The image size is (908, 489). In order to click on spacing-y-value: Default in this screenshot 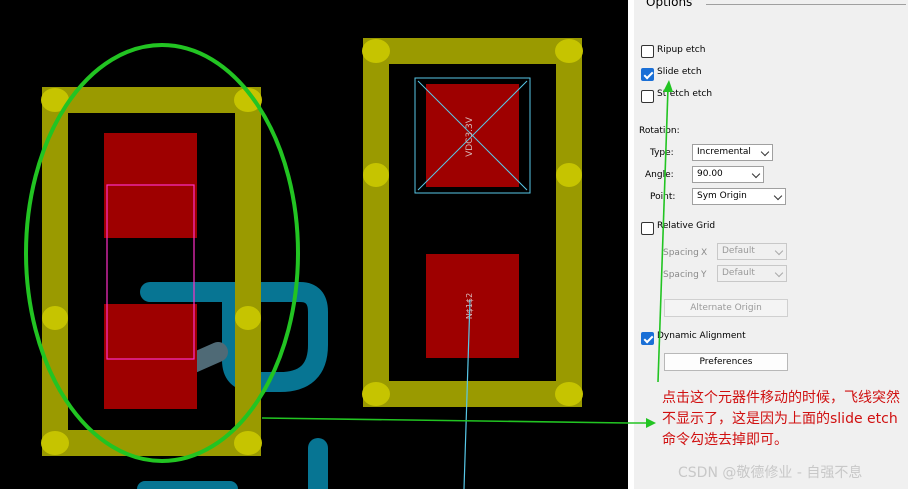, I will do `click(738, 273)`.